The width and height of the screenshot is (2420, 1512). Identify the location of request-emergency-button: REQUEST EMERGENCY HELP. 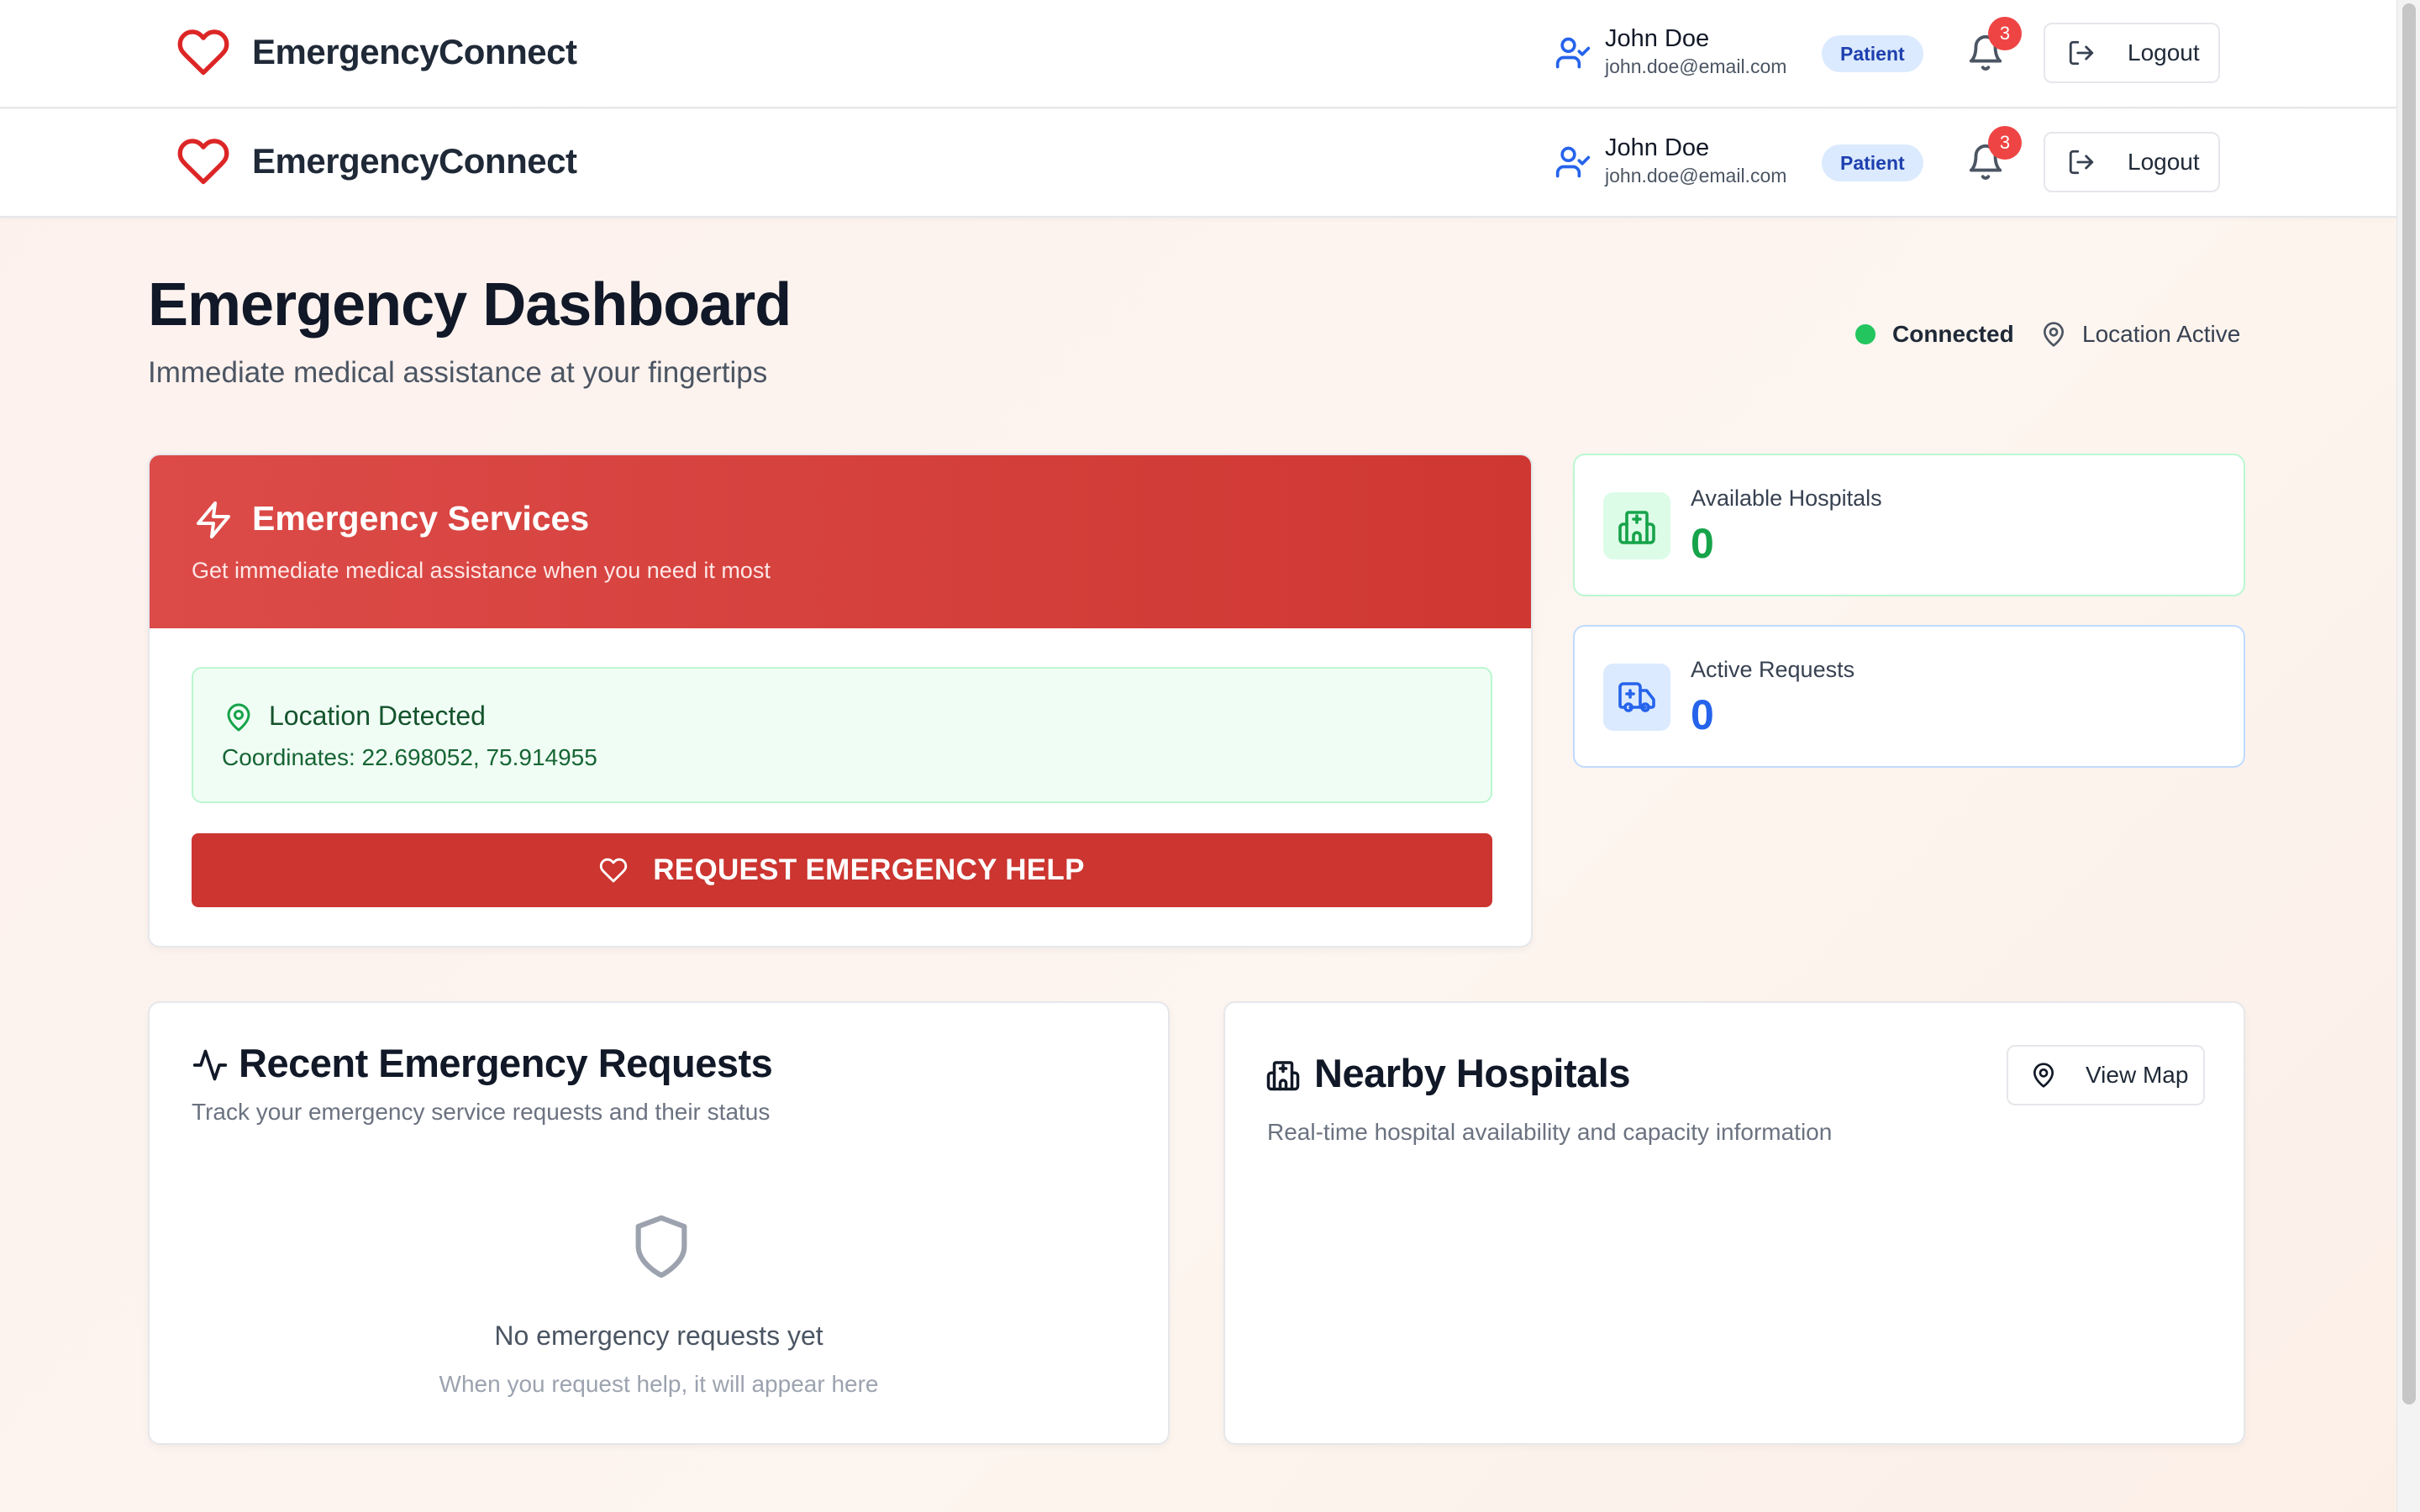
(842, 870).